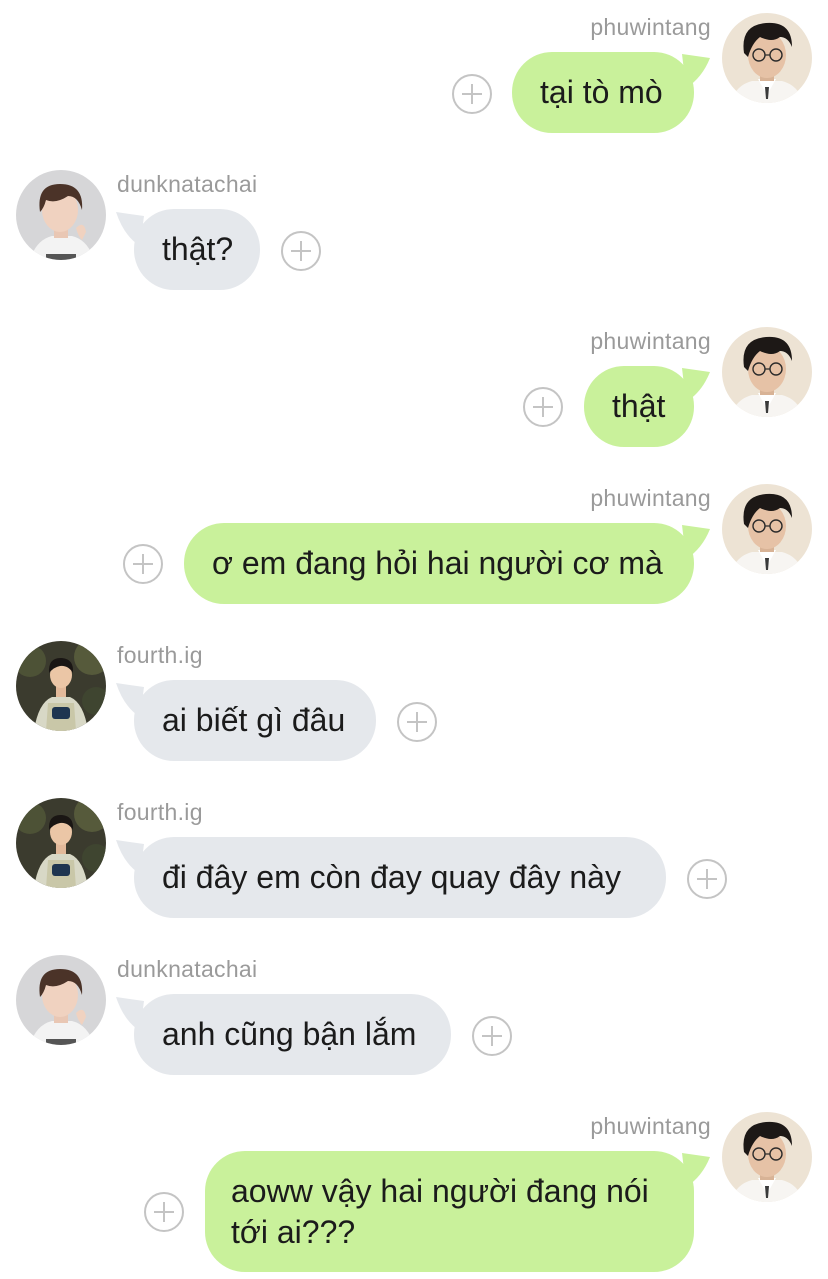  I want to click on message-bubble-incoming: đi đây em còn đay quay đây này, so click(400, 877).